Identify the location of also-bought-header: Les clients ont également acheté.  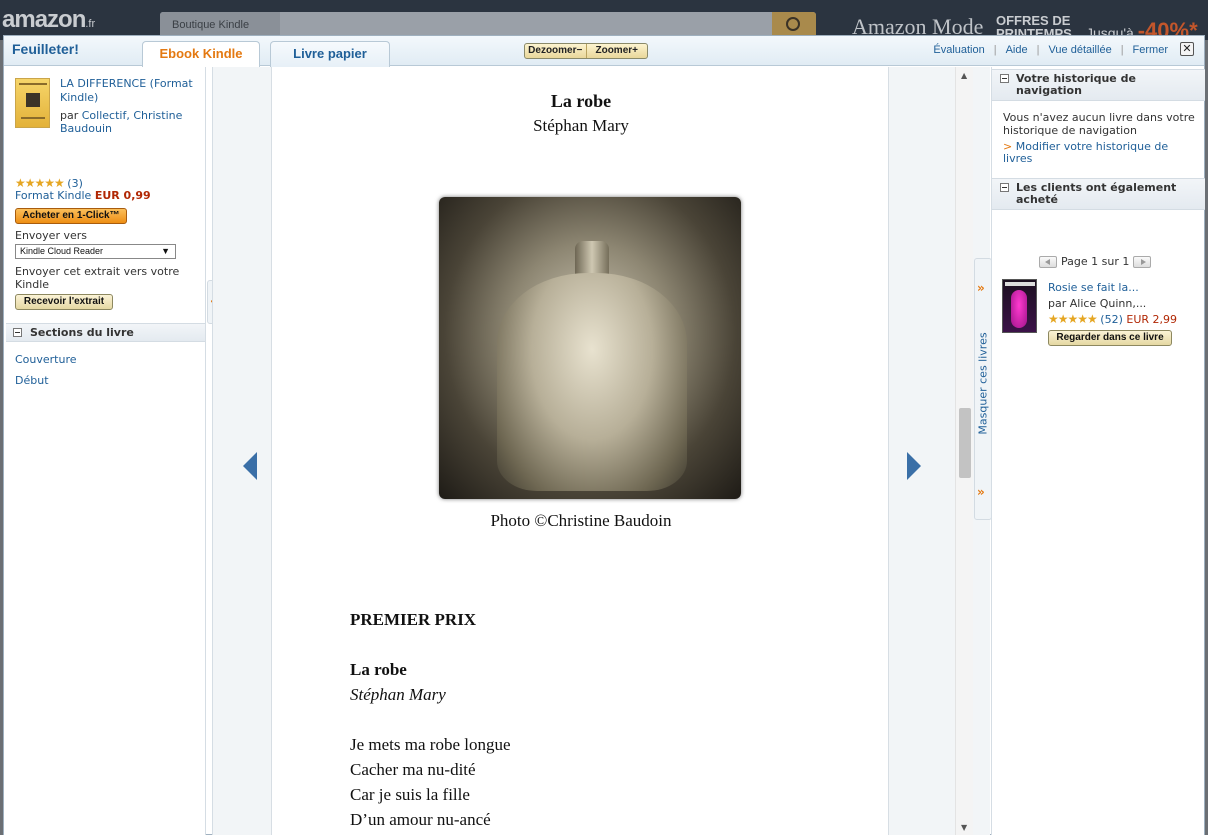
(1098, 194).